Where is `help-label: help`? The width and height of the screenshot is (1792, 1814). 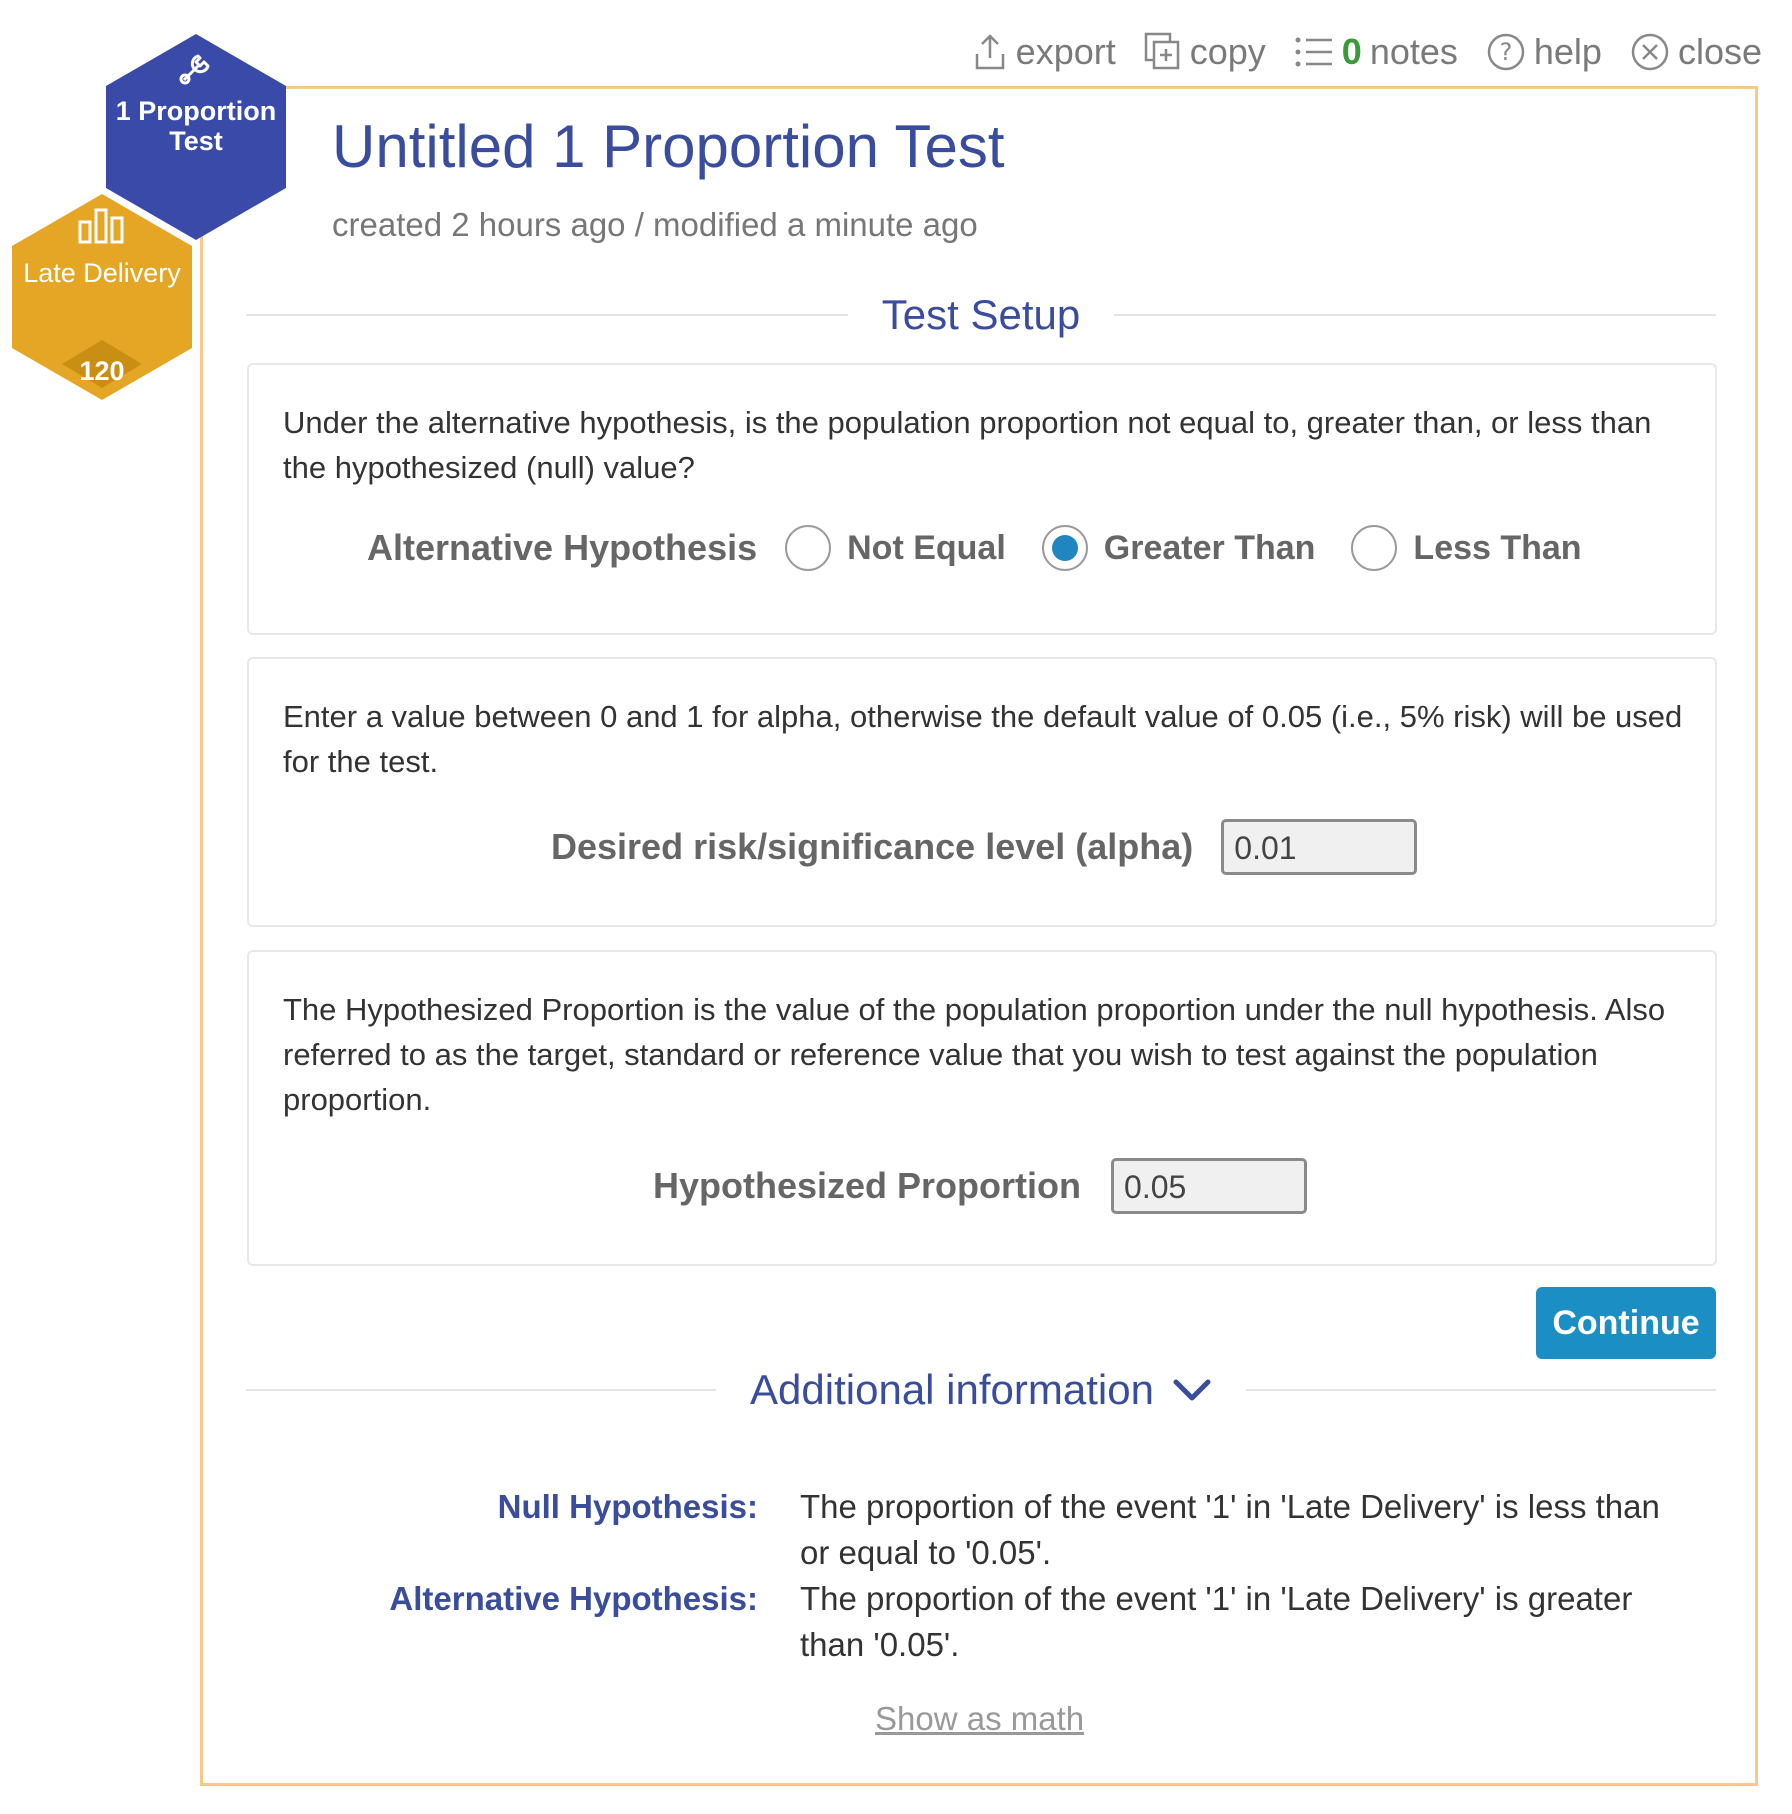
help-label: help is located at coordinates (1567, 51).